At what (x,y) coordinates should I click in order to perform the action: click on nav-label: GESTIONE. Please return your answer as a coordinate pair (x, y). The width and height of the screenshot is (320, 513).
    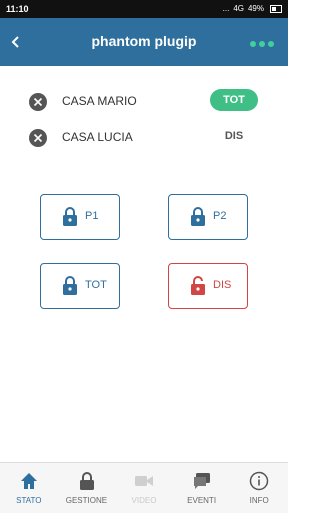
    Looking at the image, I should click on (86, 500).